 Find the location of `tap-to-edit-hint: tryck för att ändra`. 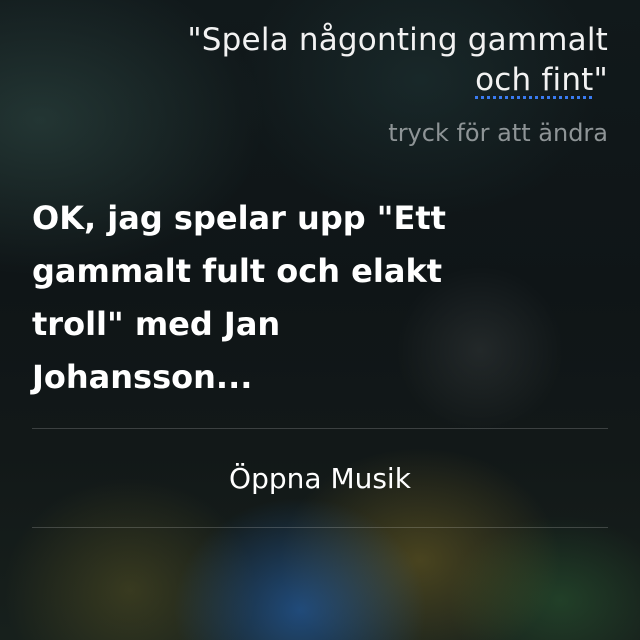

tap-to-edit-hint: tryck för att ändra is located at coordinates (498, 133).